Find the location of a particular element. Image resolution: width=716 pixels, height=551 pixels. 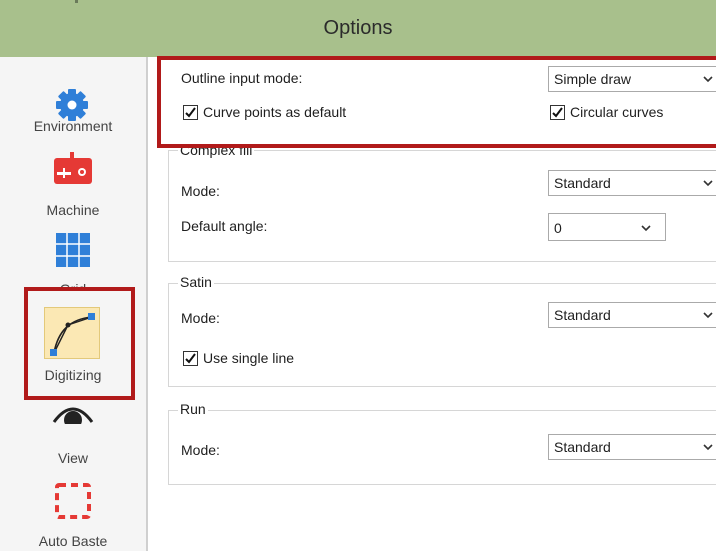

complex-fill-mode-value: Standard is located at coordinates (582, 183).